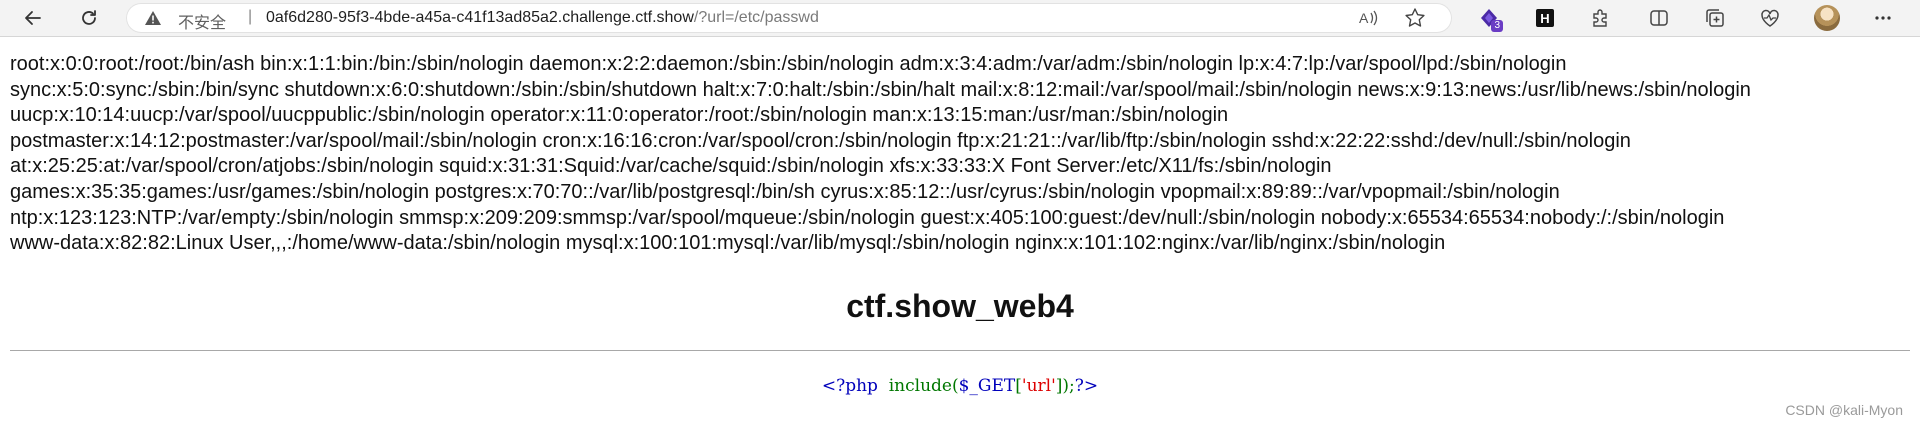  I want to click on favorite-star-icon, so click(1415, 18).